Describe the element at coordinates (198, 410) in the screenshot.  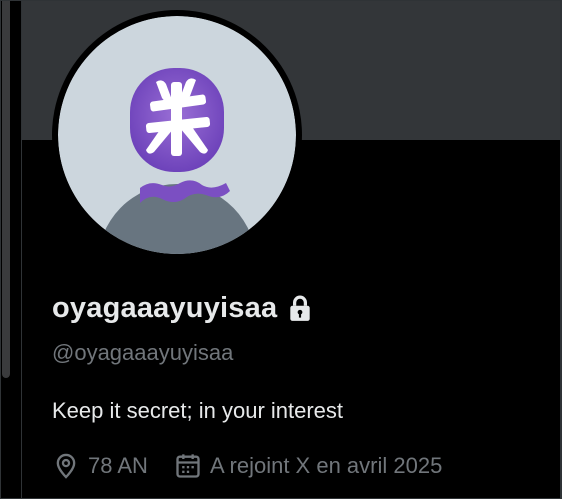
I see `profile-bio: Keep it secret; in your interest` at that location.